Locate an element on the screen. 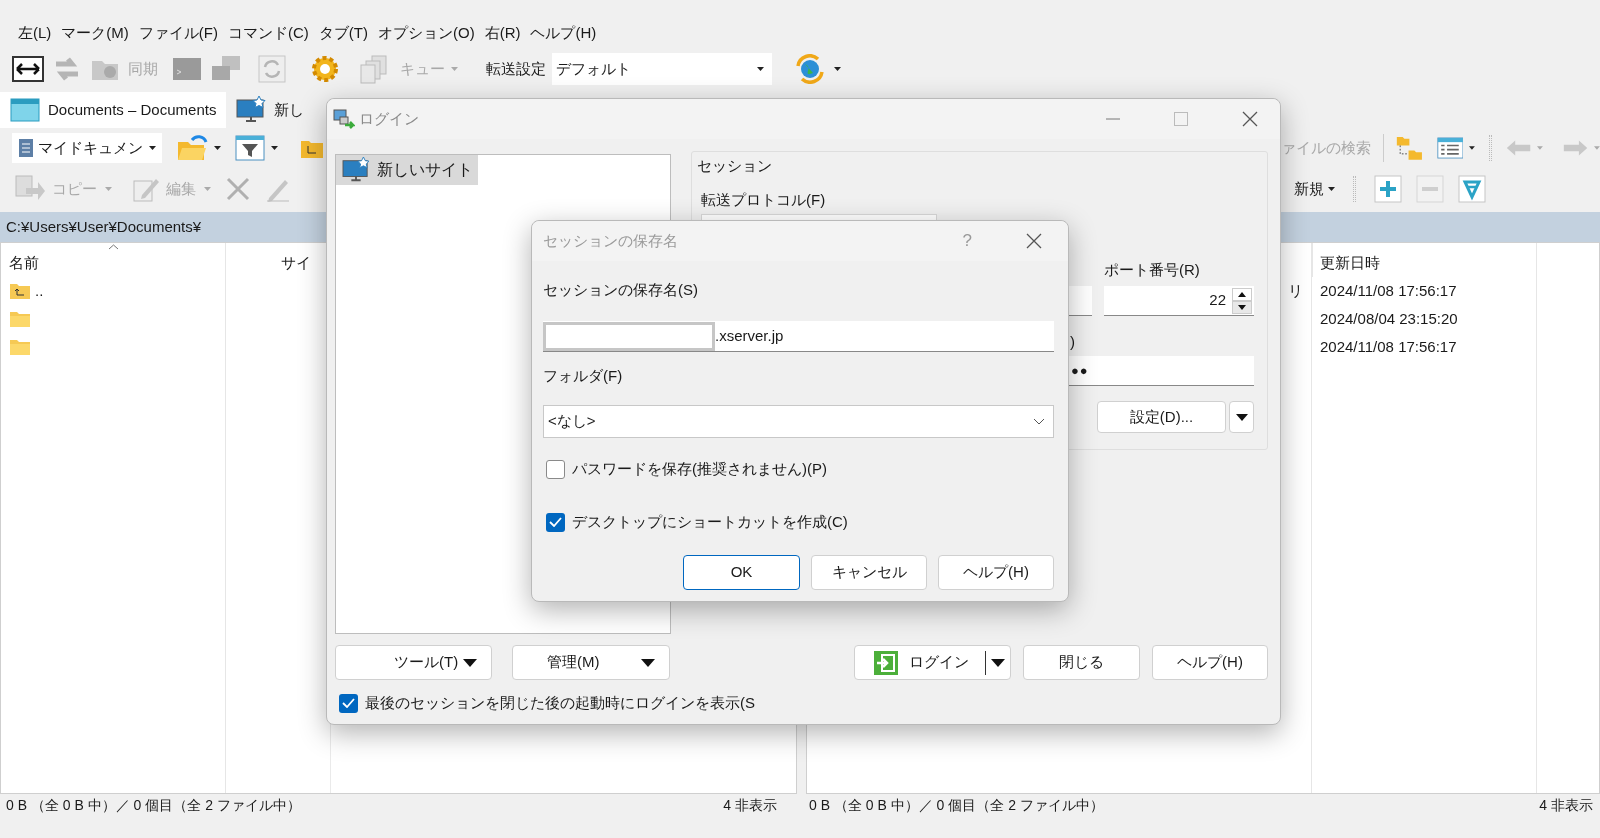 The height and width of the screenshot is (838, 1600). field-label: 転送プロトコル(F) is located at coordinates (764, 200).